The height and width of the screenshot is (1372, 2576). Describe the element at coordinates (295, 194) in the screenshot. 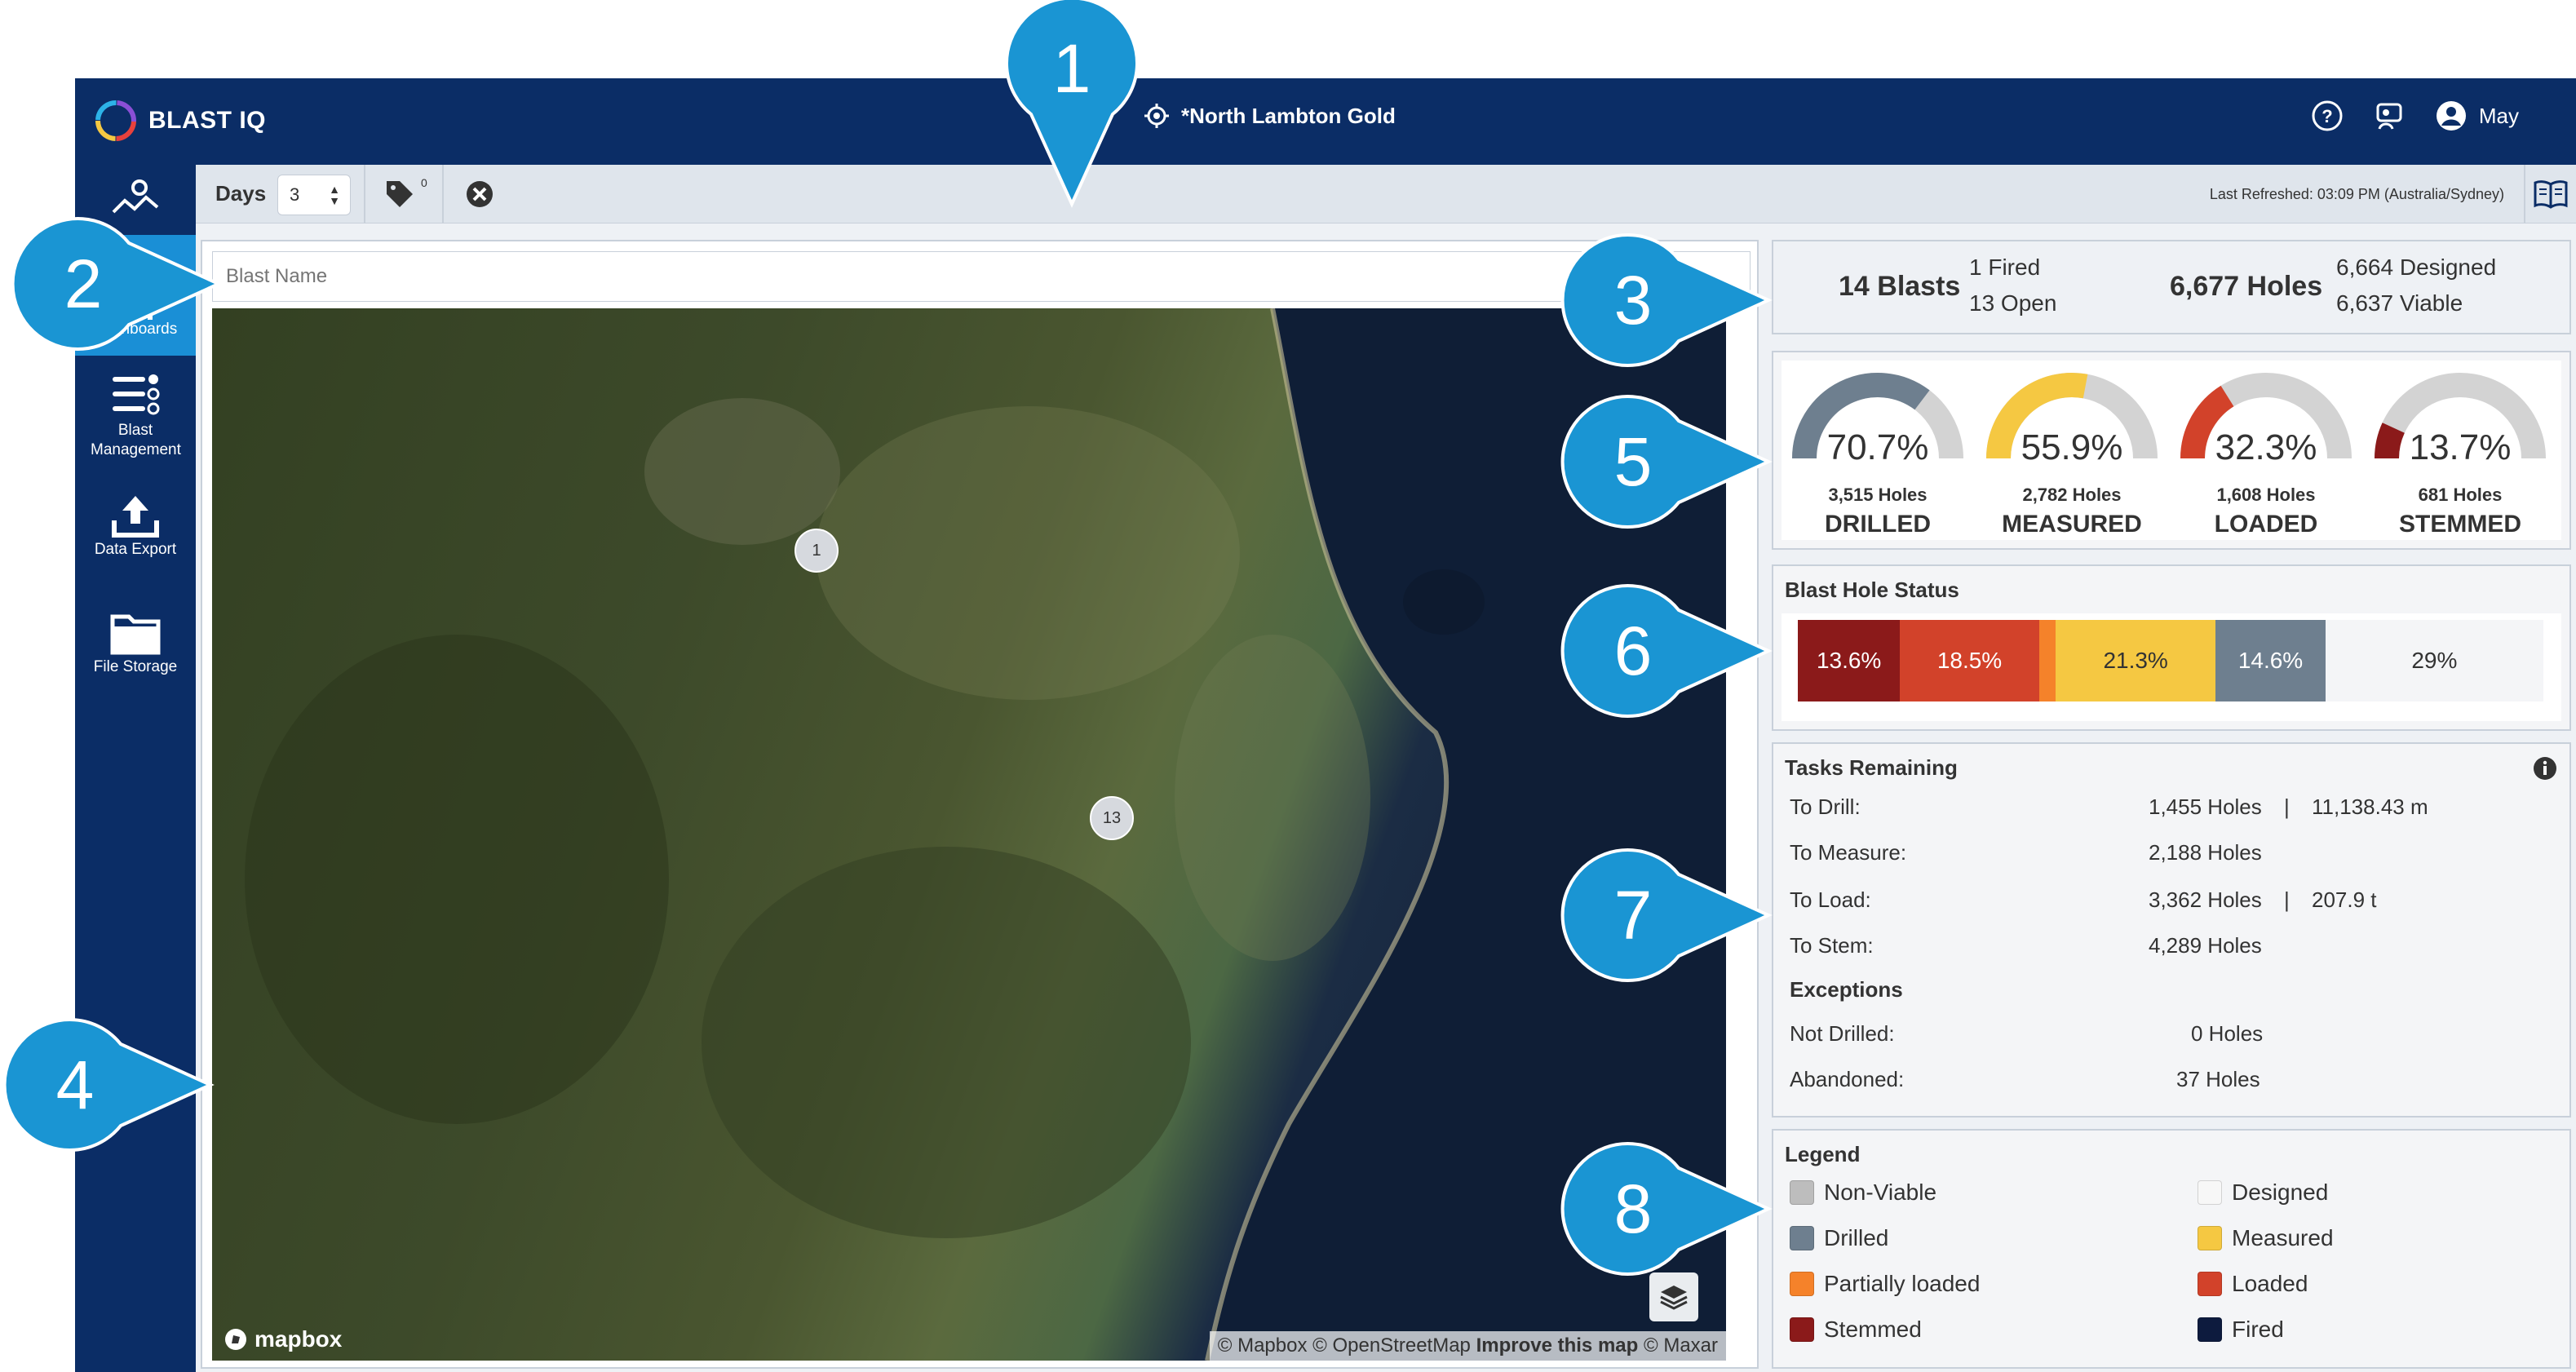

I see `days-value: 3` at that location.